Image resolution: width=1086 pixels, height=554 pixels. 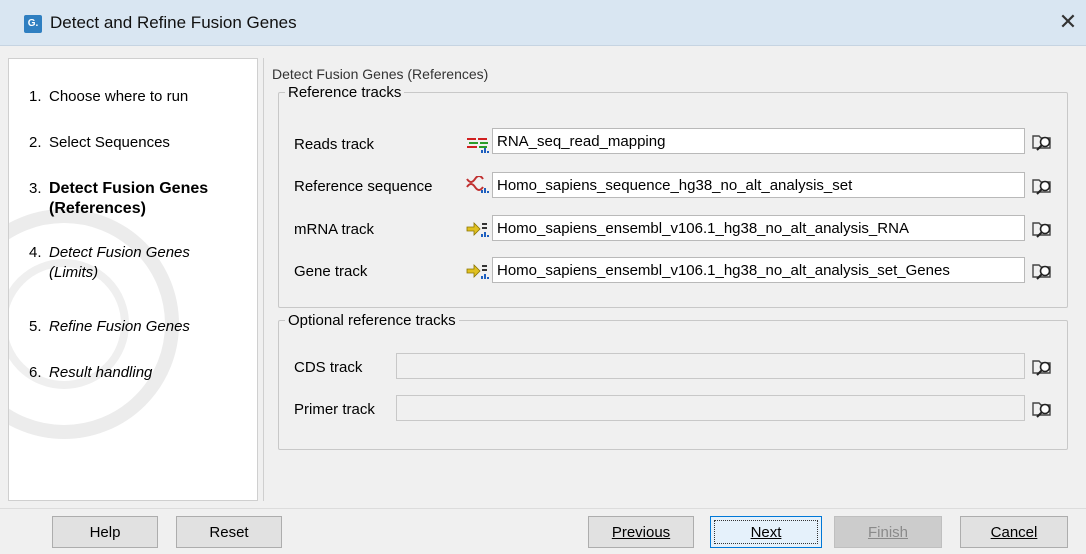 I want to click on wizard-step-2: 2. Select Sequences, so click(x=99, y=142).